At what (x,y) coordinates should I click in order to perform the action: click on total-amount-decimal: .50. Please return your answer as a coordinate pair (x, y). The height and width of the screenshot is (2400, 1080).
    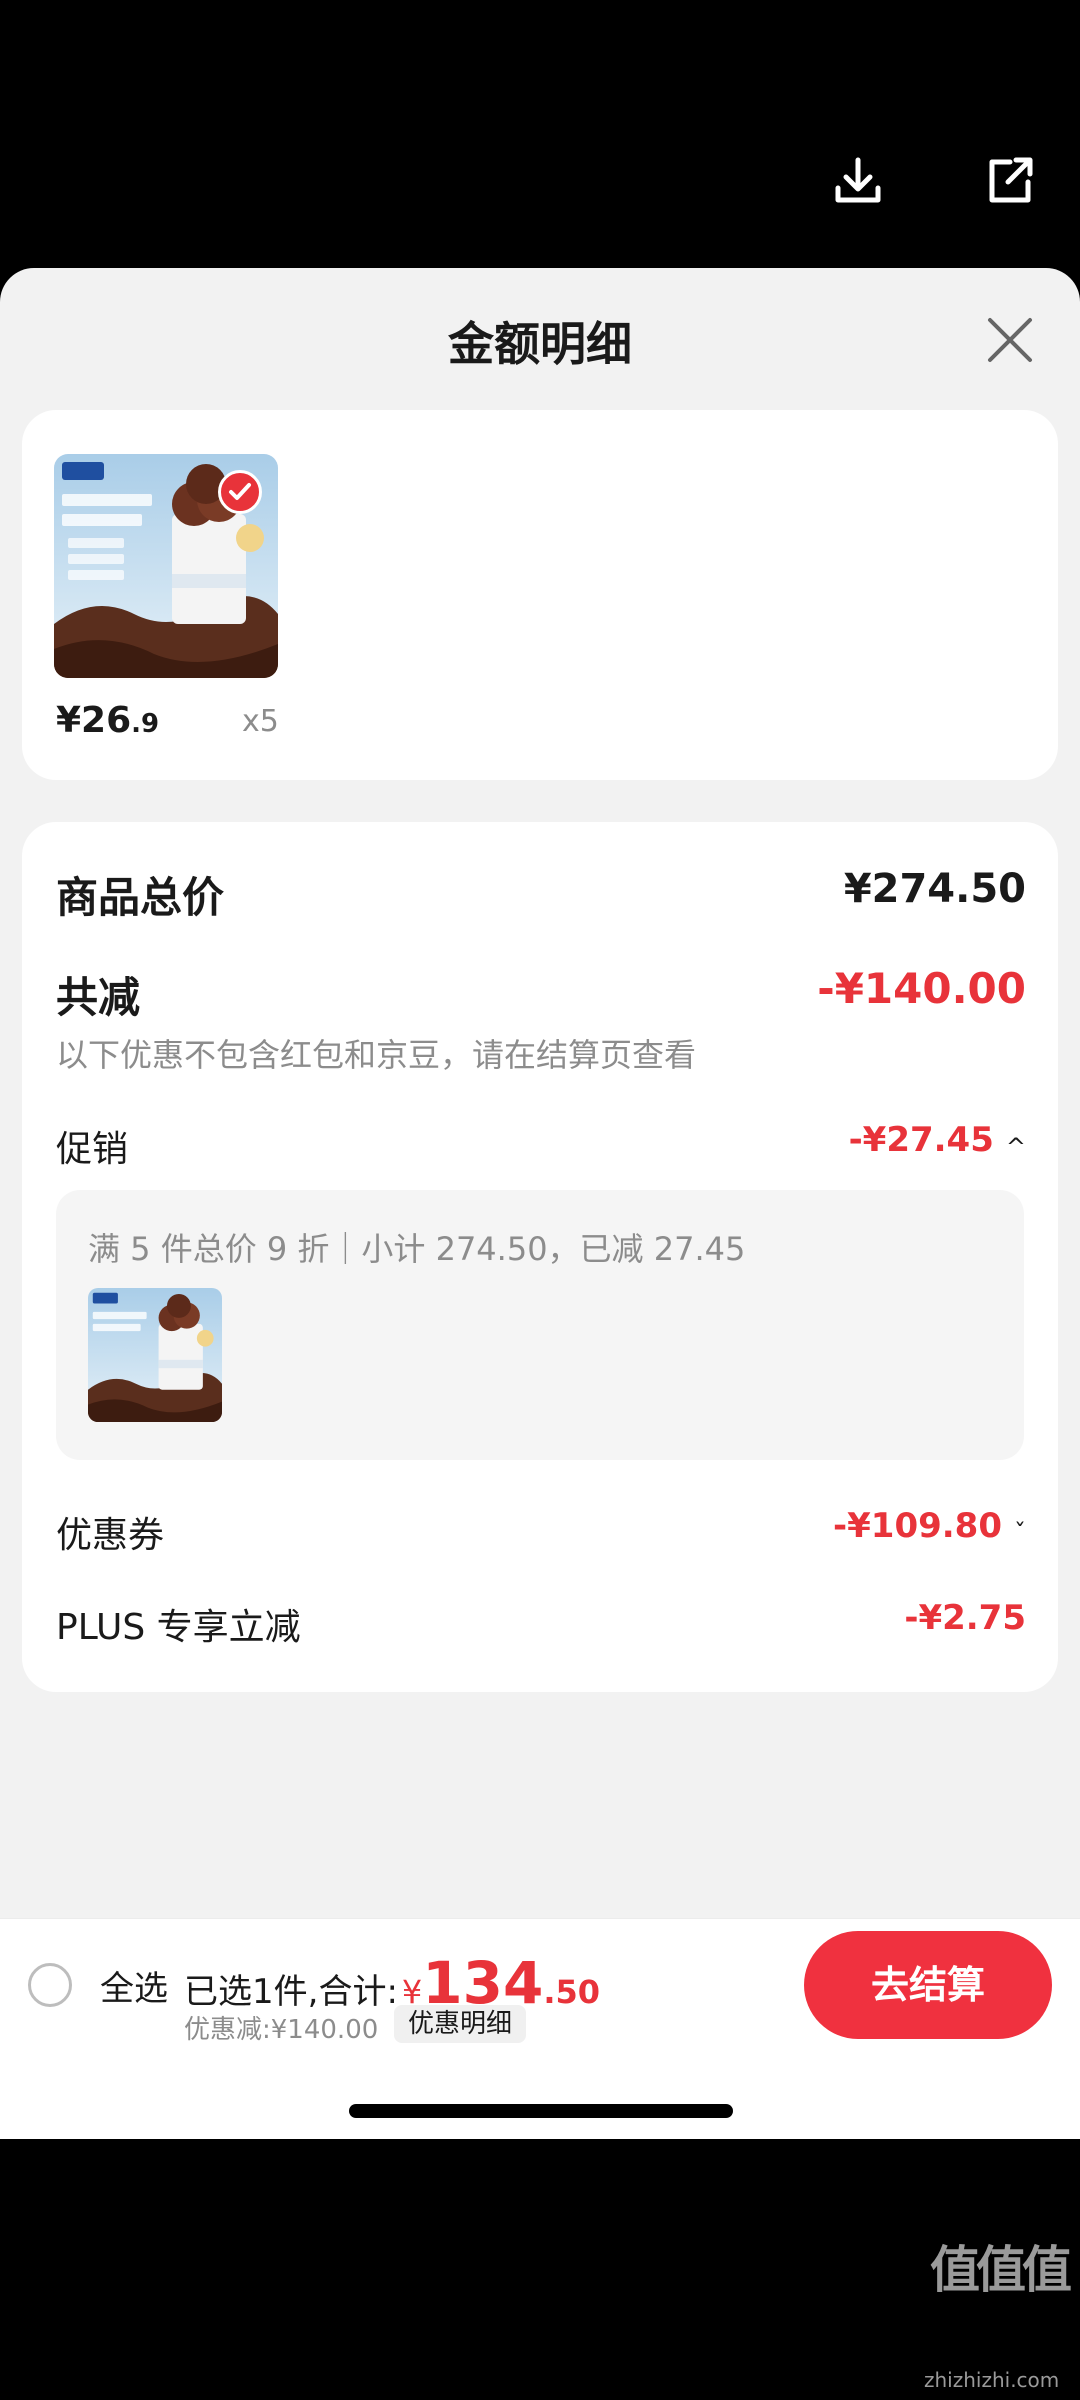
    Looking at the image, I should click on (572, 1992).